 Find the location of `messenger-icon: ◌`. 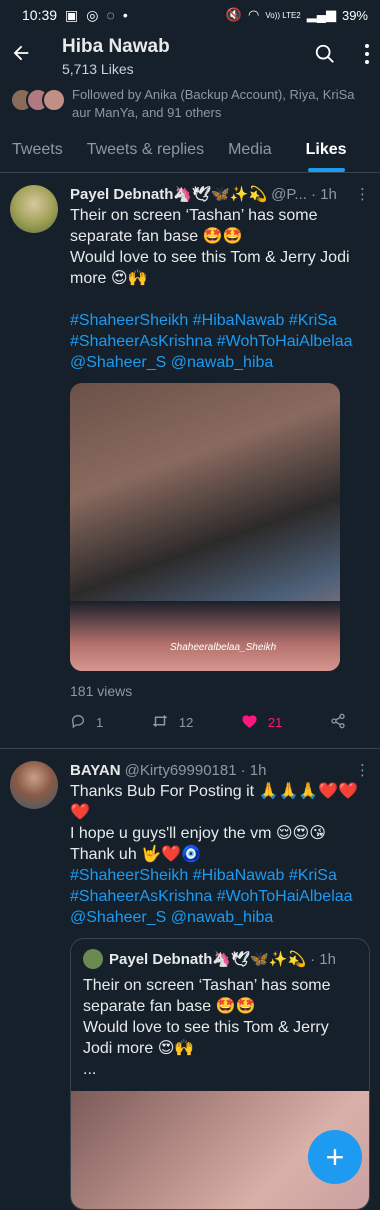

messenger-icon: ◌ is located at coordinates (110, 15).